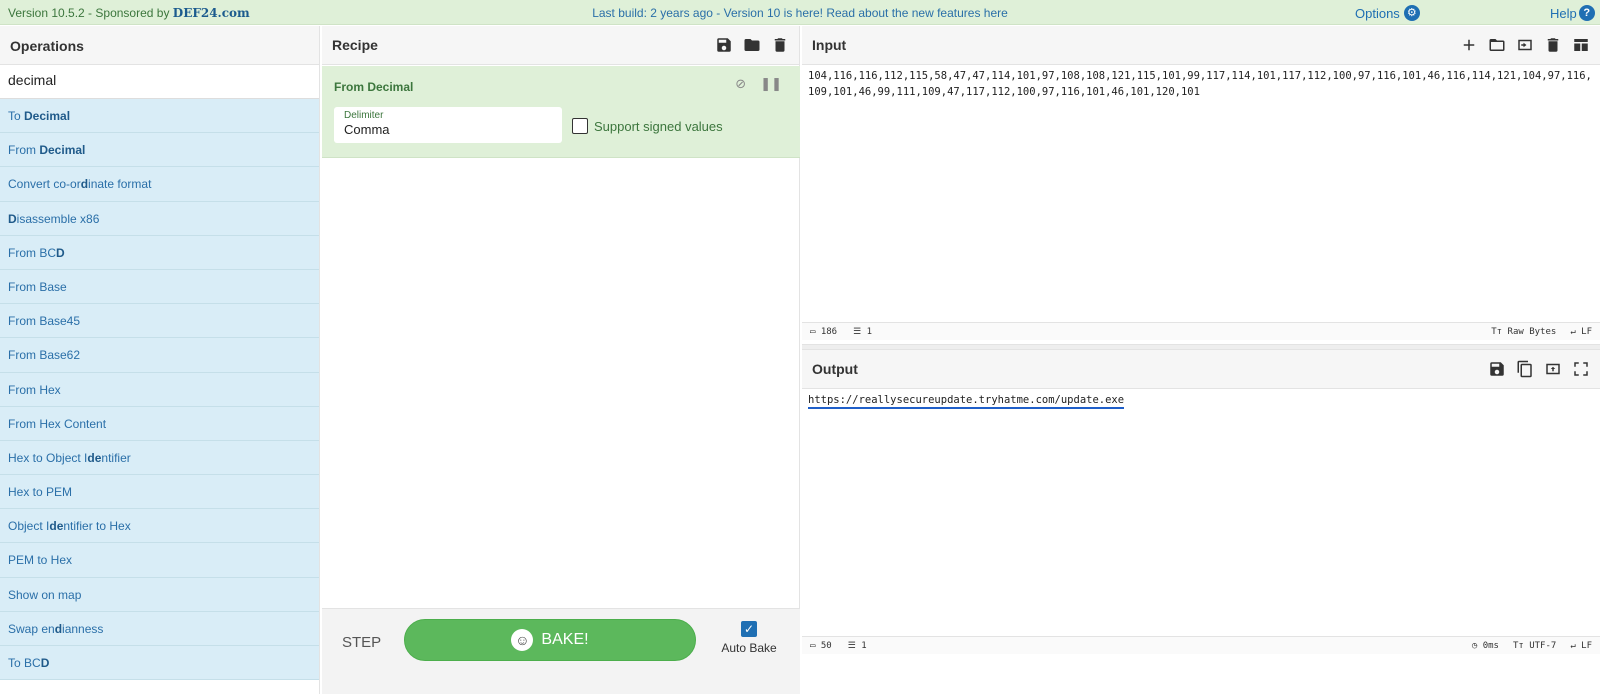  I want to click on output-char-count: ▭ 50, so click(821, 645).